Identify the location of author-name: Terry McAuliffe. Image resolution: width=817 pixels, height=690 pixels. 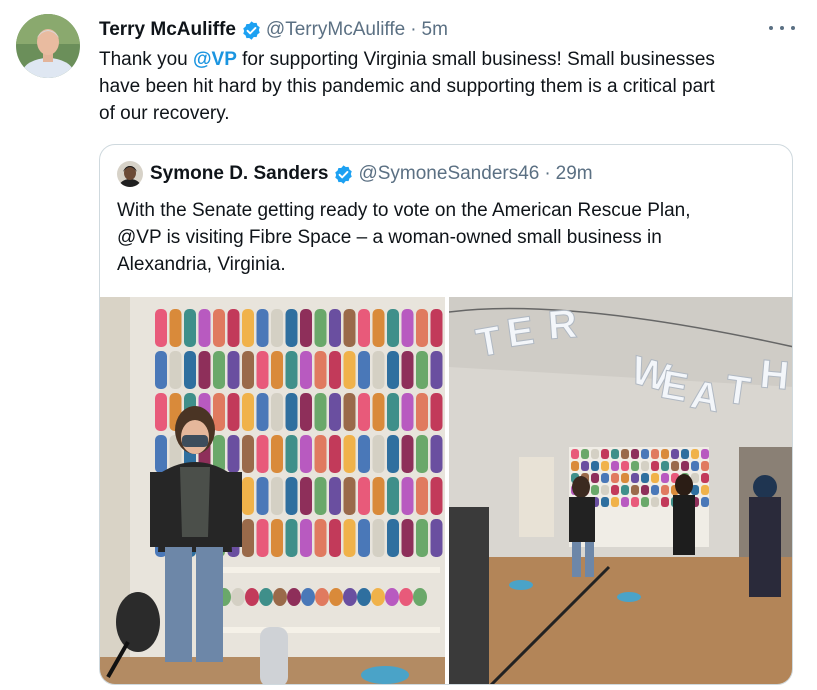
(167, 30).